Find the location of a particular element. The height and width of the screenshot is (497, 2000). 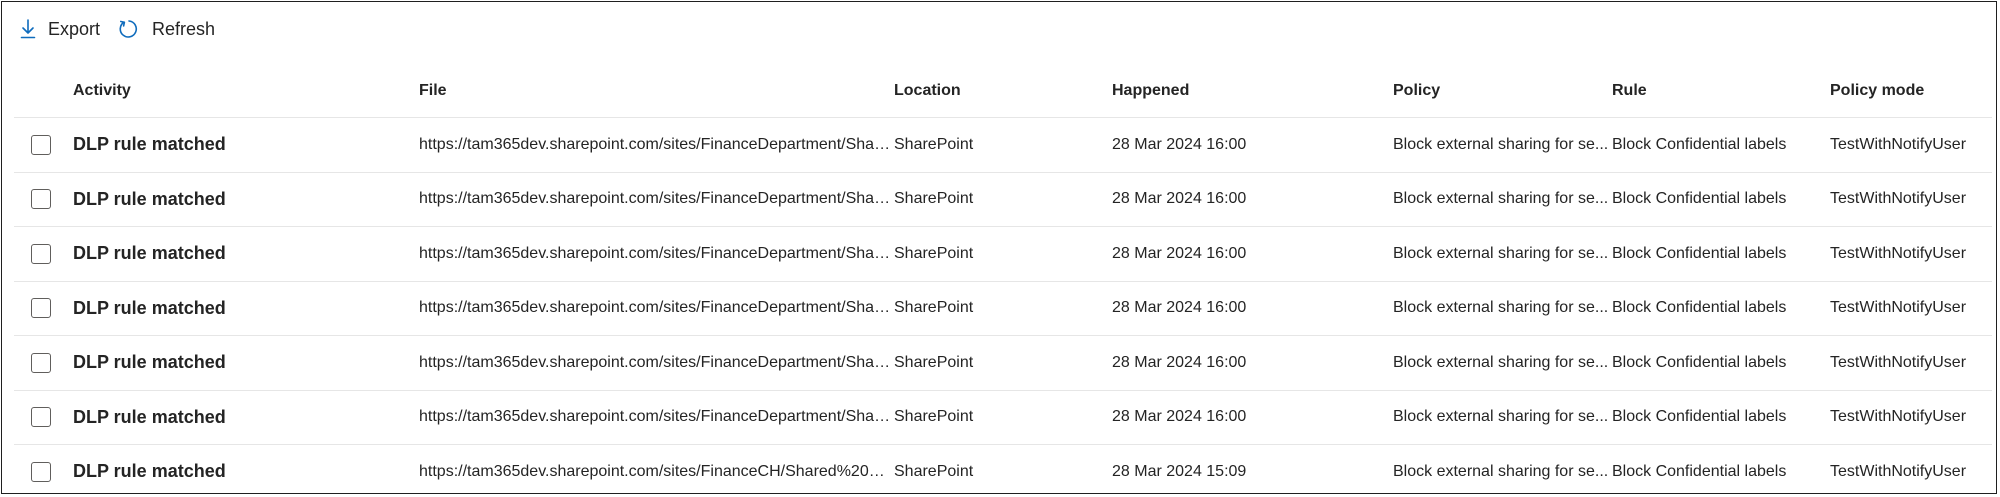

column-header-rule: Rule is located at coordinates (1720, 90).